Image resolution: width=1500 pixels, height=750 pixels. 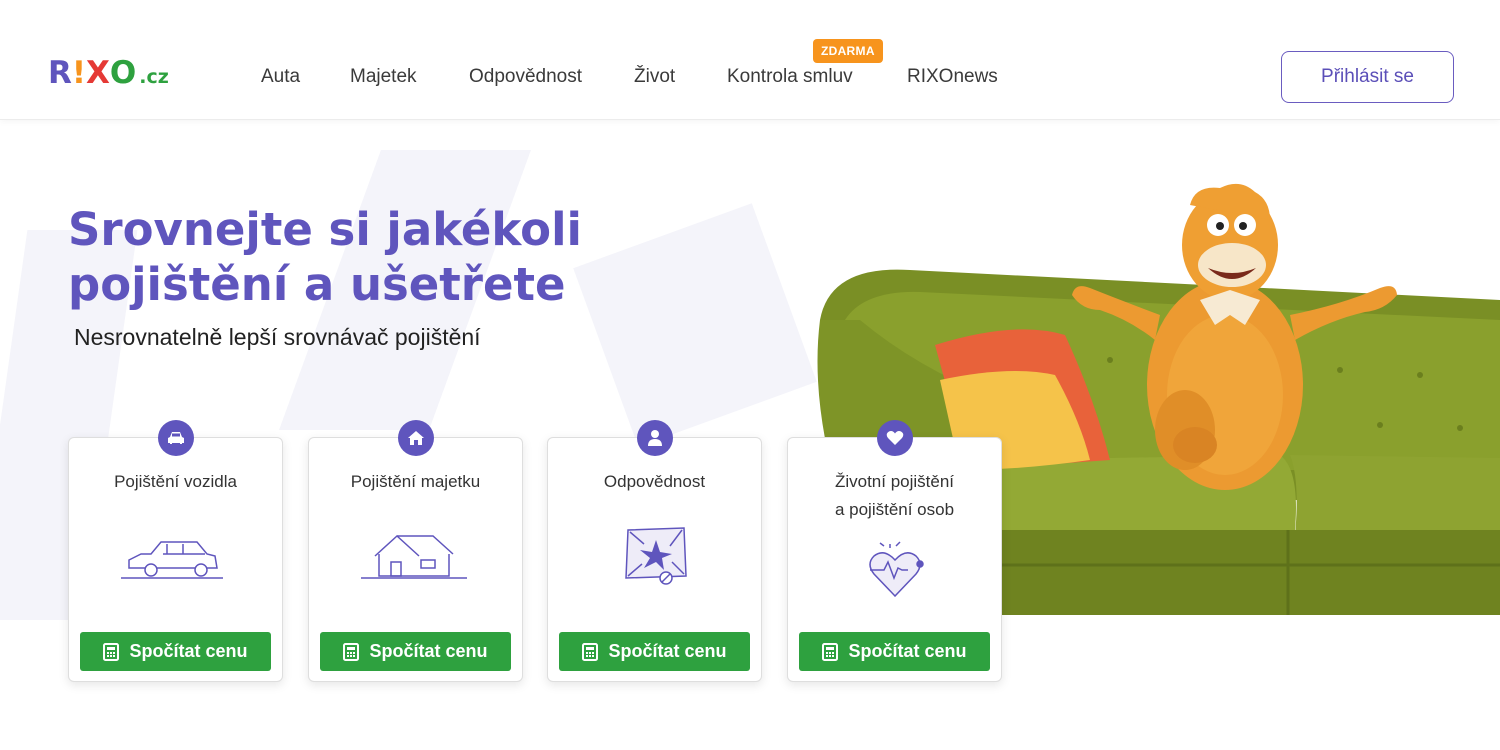 What do you see at coordinates (383, 77) in the screenshot?
I see `nav-item-majetek: Majetek` at bounding box center [383, 77].